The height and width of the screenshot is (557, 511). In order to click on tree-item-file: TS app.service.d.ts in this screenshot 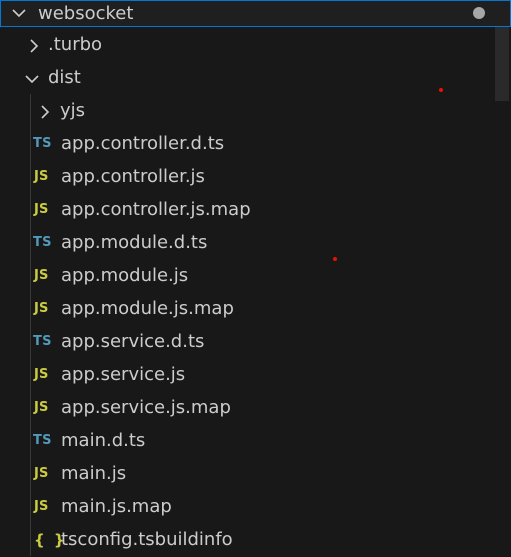, I will do `click(247, 342)`.